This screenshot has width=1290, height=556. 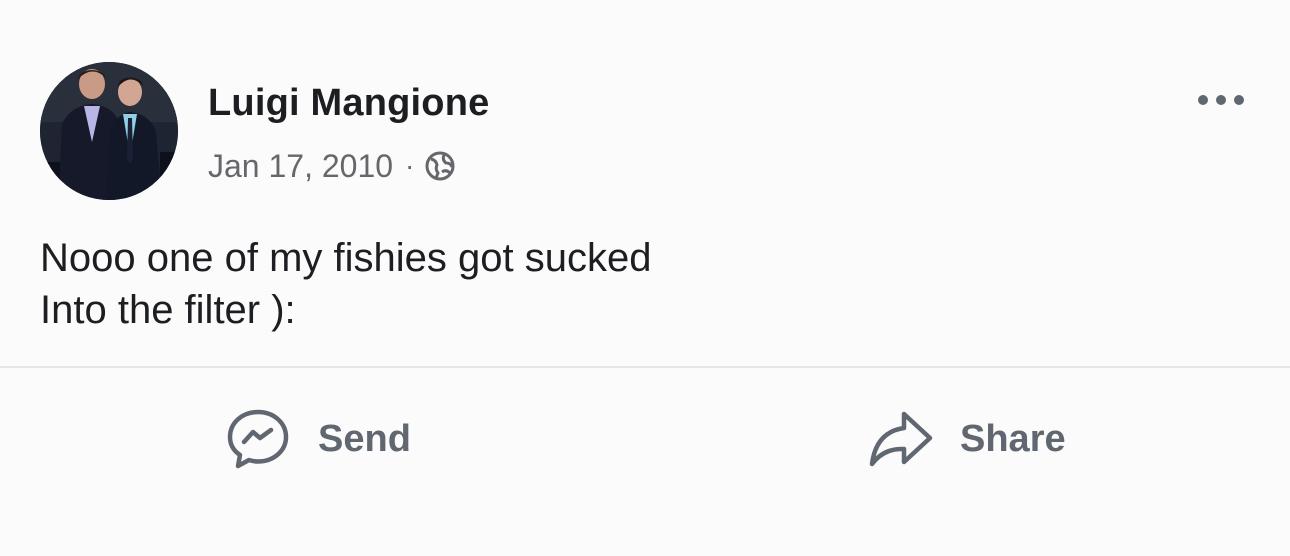 I want to click on post-text-line: Nooo one of my fishies got sucked, so click(x=346, y=258).